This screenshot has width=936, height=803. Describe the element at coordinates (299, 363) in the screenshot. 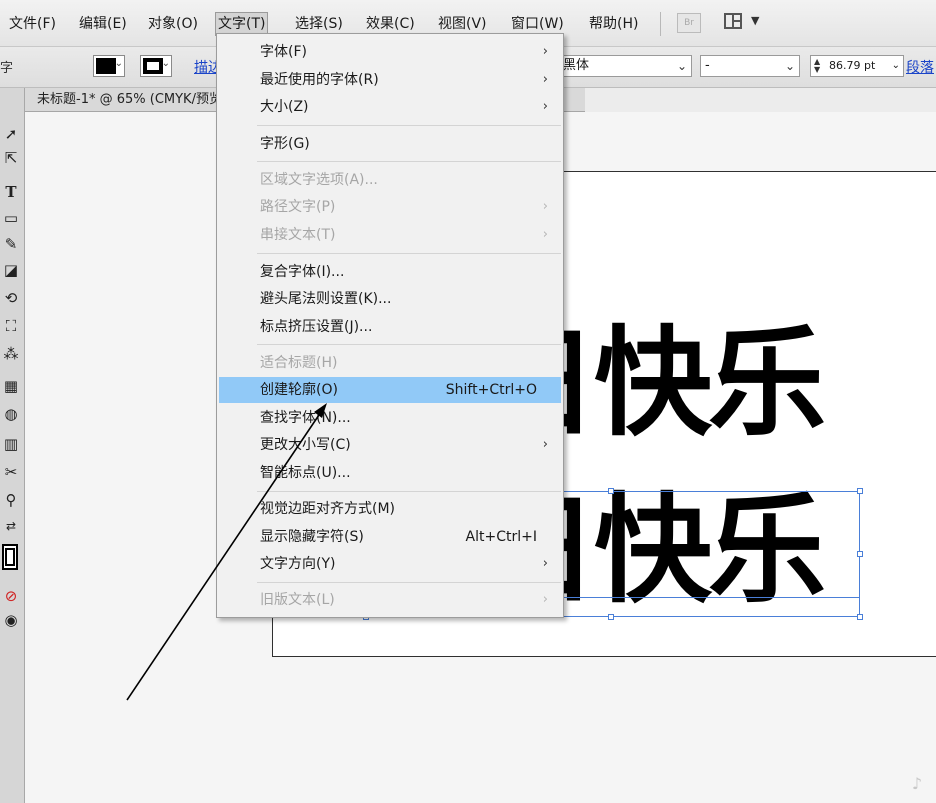

I see `menu-item-fit-headline: 适合标题(H)` at that location.